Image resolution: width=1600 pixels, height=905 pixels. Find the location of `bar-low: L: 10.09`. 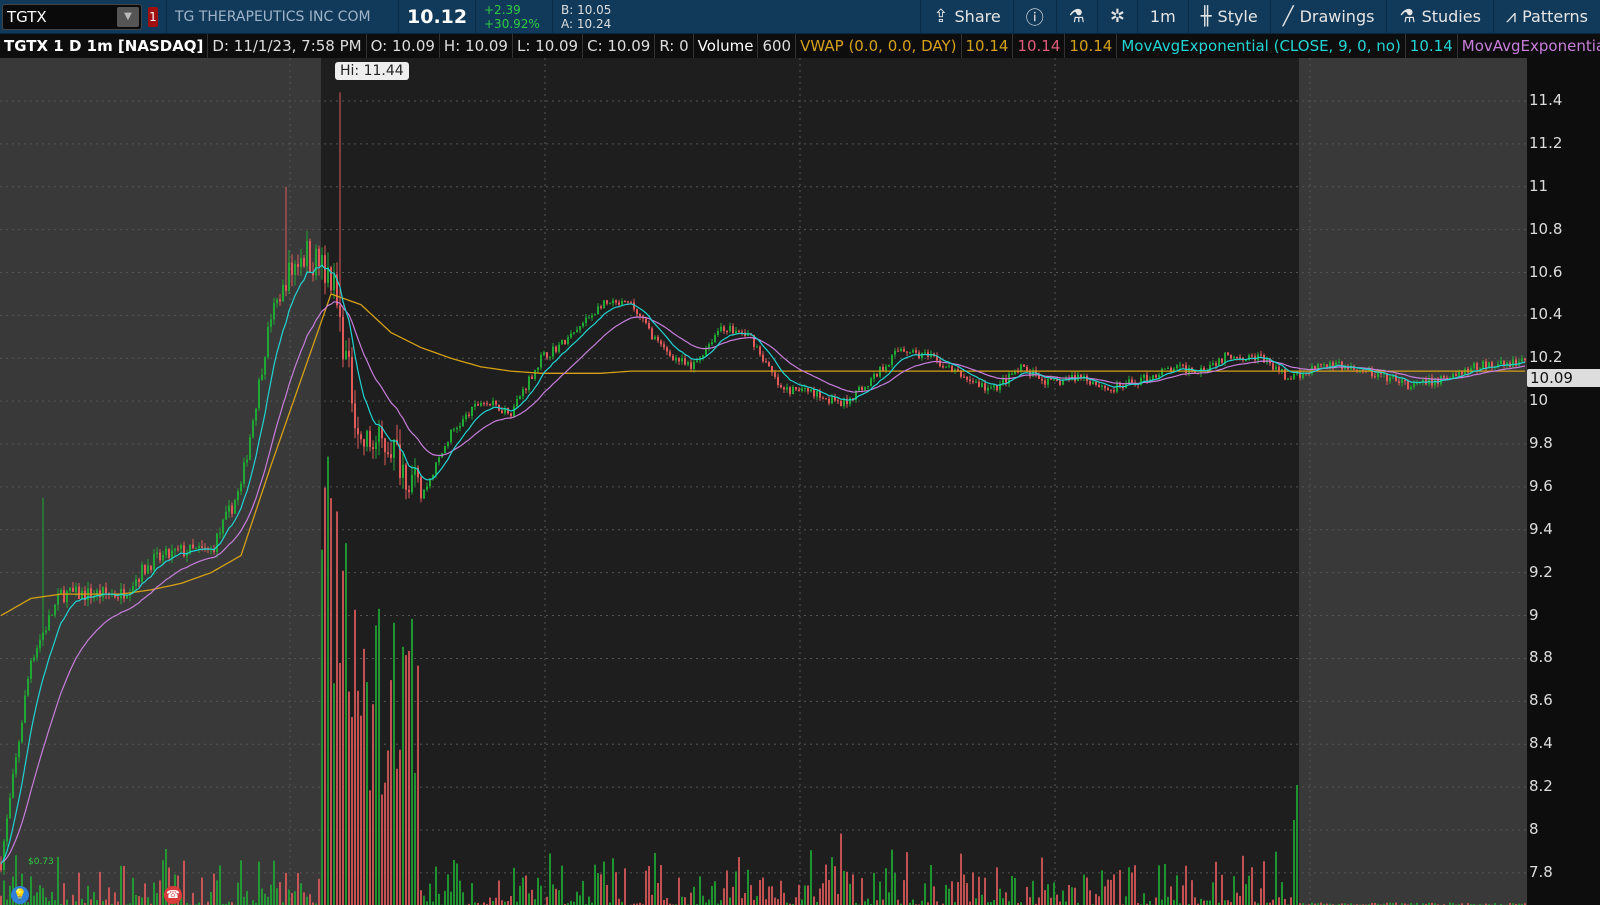

bar-low: L: 10.09 is located at coordinates (548, 46).